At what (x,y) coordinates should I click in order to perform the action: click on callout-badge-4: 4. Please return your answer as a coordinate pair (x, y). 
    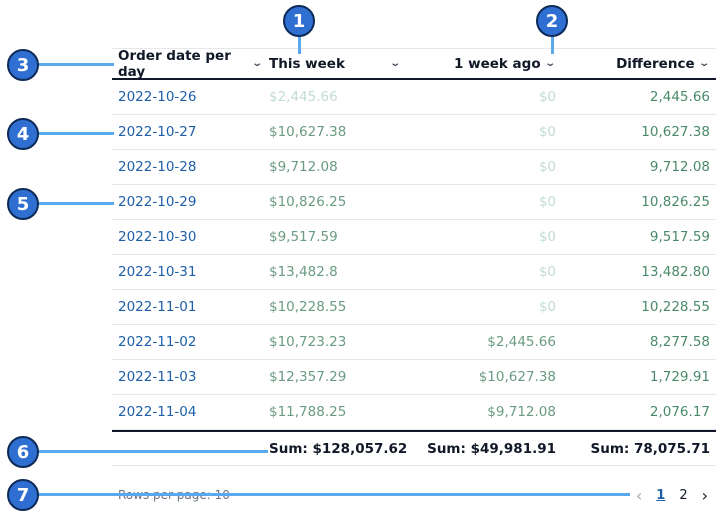
    Looking at the image, I should click on (23, 134).